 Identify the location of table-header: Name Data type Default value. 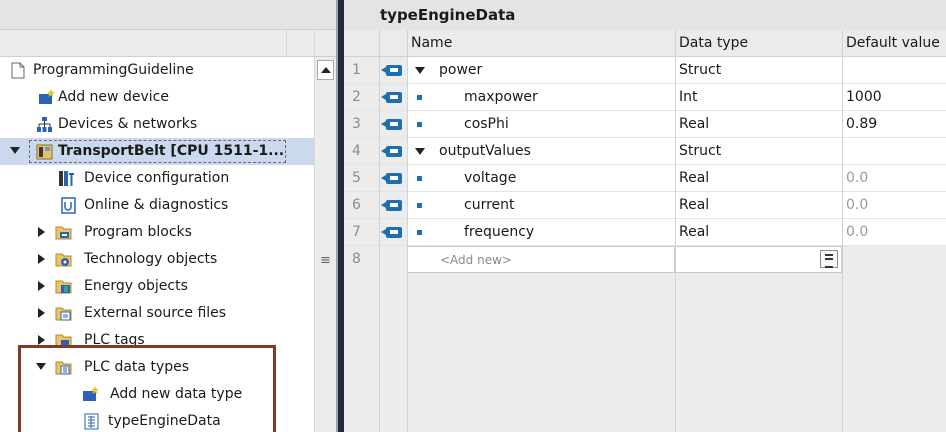
(645, 43).